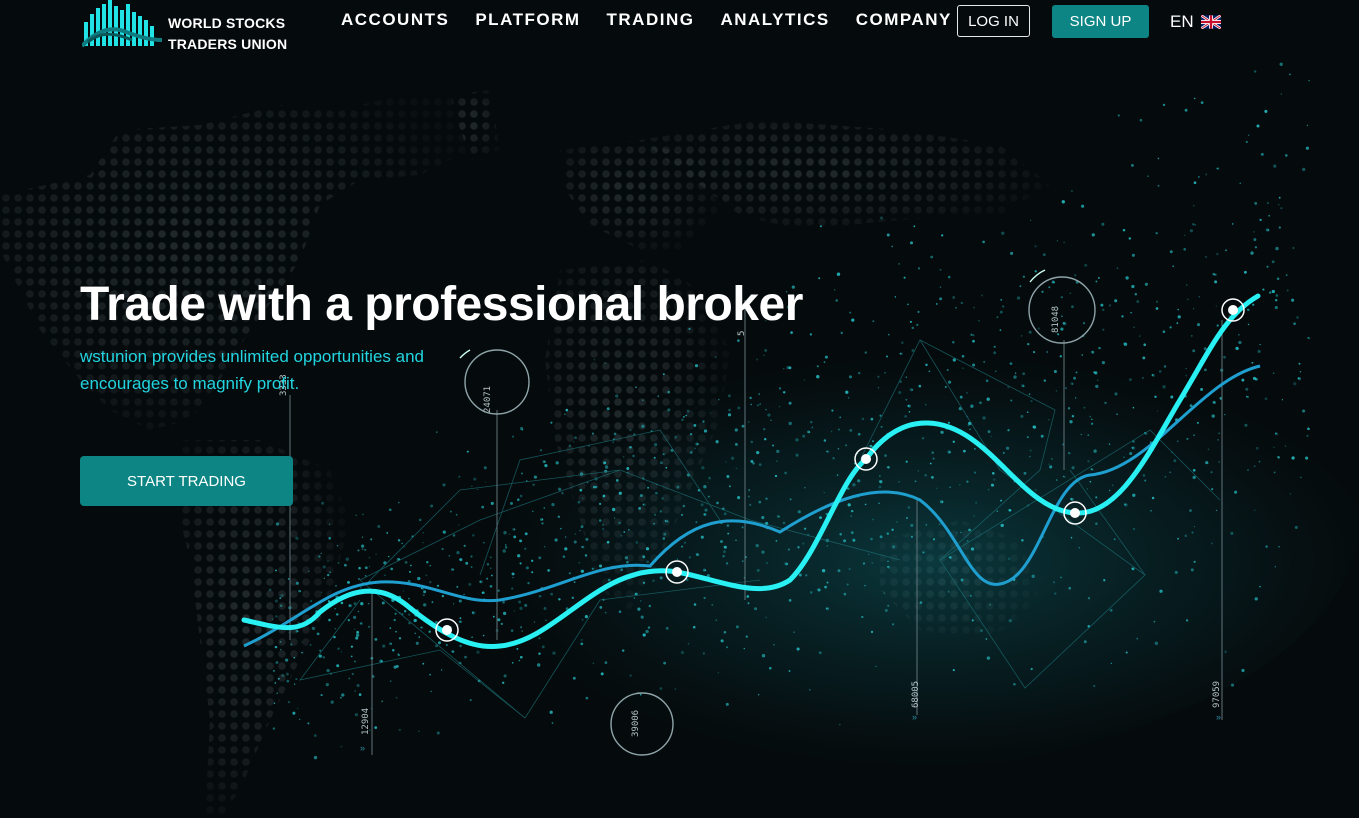 This screenshot has width=1359, height=818. I want to click on brand-logo: WORLD STOCKS TRADERS UNION, so click(187, 26).